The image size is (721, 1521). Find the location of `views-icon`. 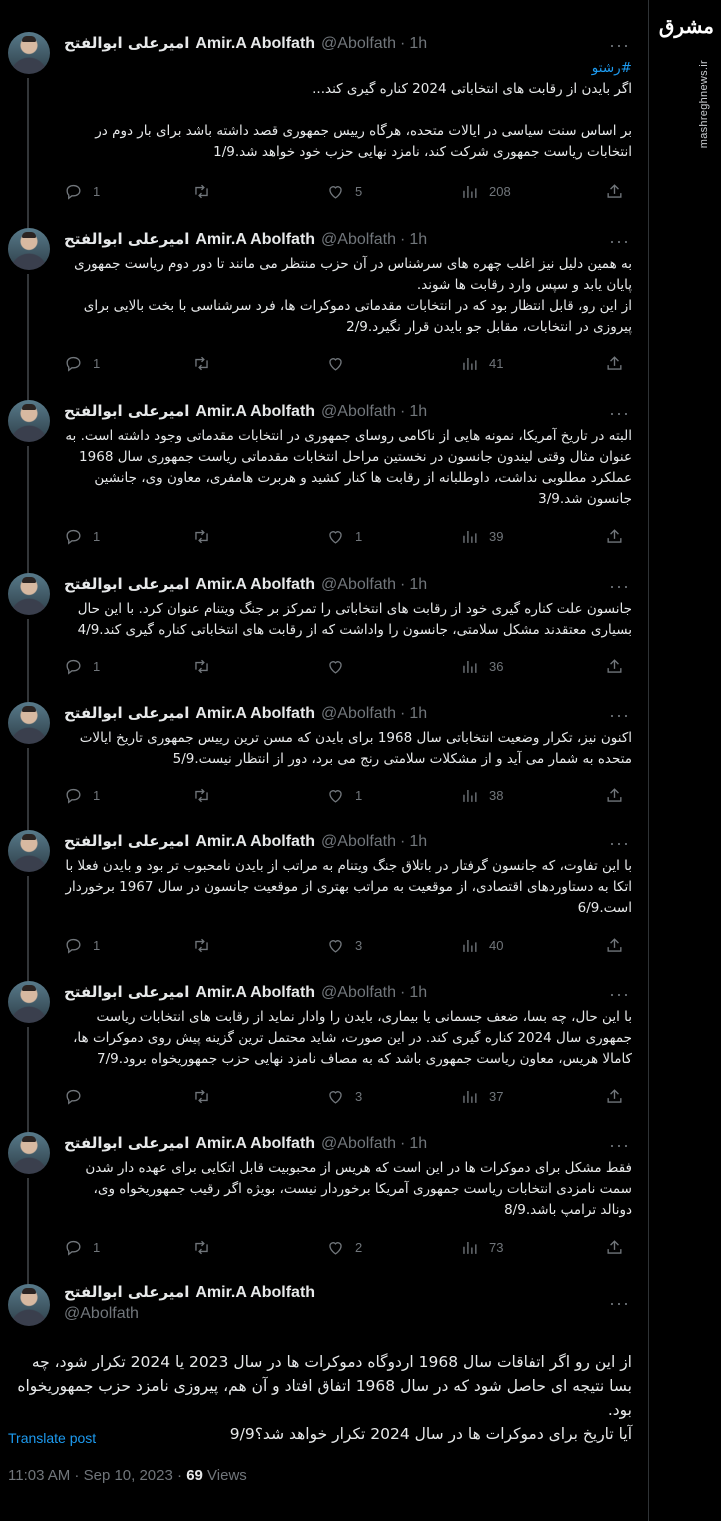

views-icon is located at coordinates (470, 795).